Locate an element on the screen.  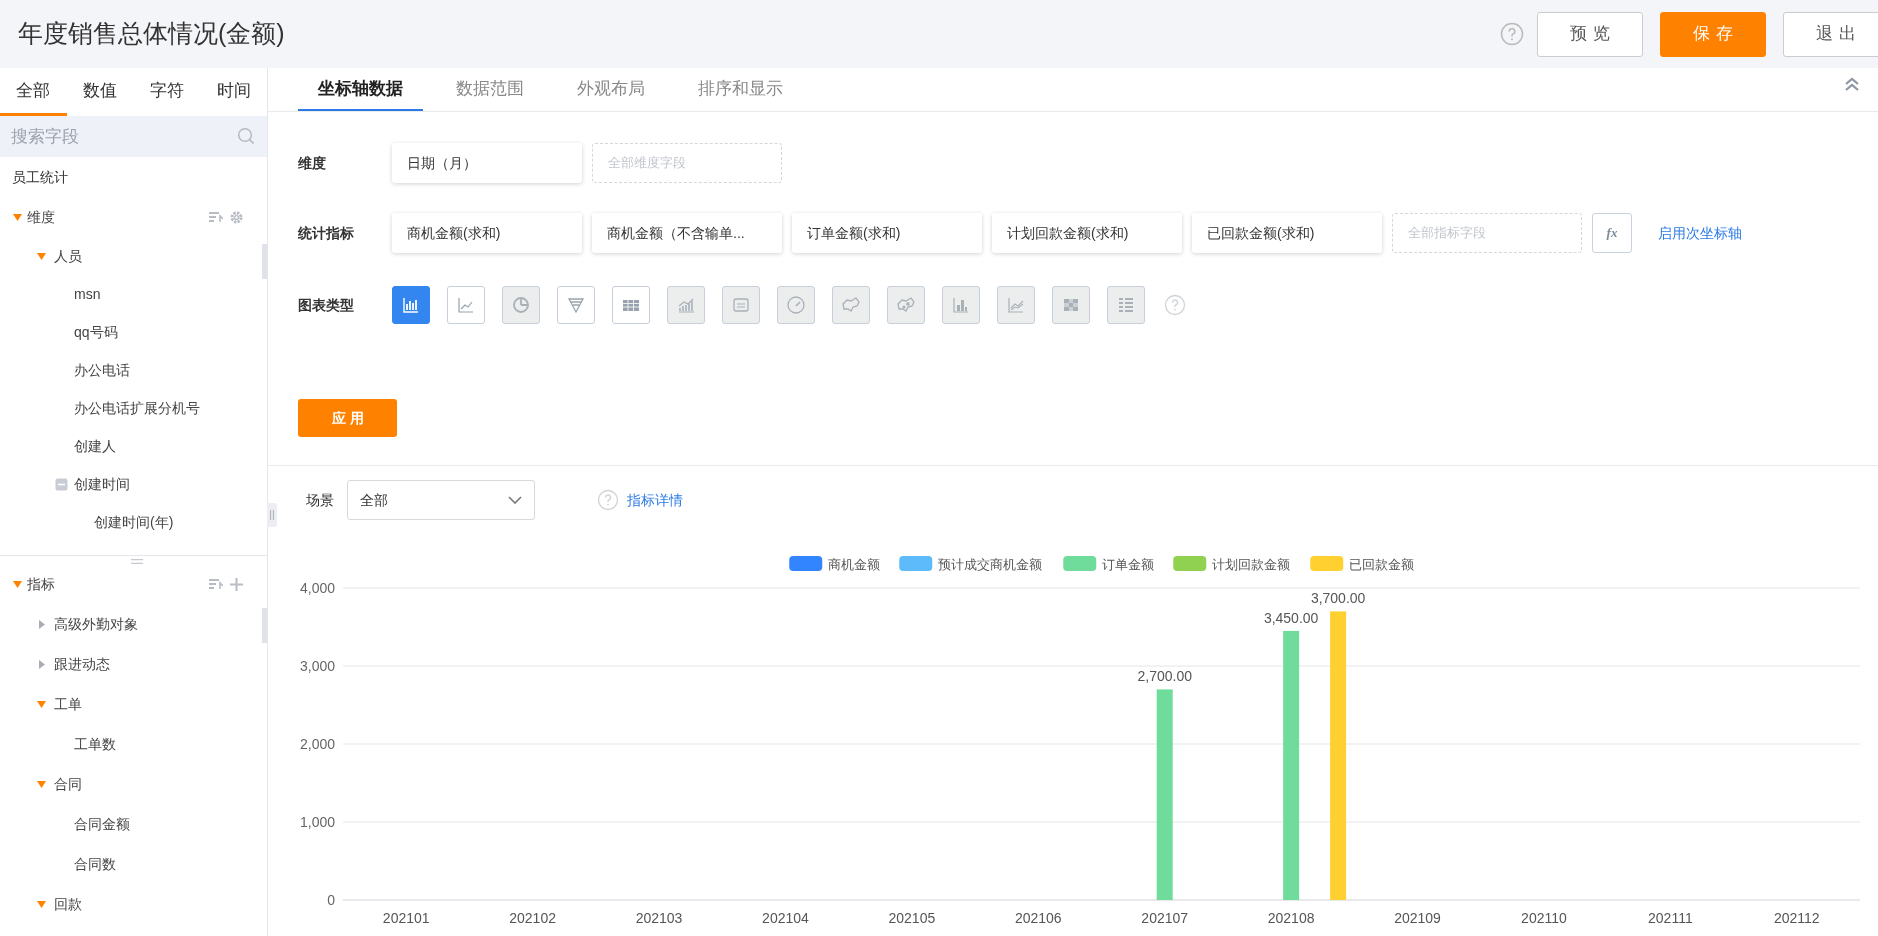
field-item: 办公电话 is located at coordinates (102, 370).